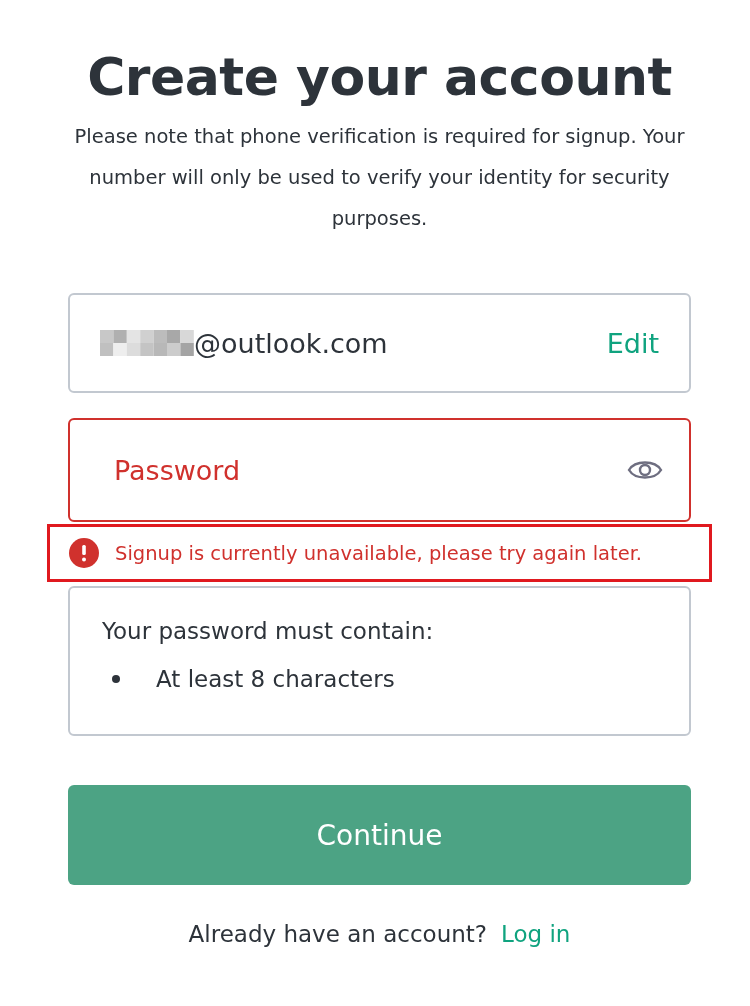 Image resolution: width=750 pixels, height=1006 pixels. I want to click on email-field: @outlook.com Edit, so click(379, 343).